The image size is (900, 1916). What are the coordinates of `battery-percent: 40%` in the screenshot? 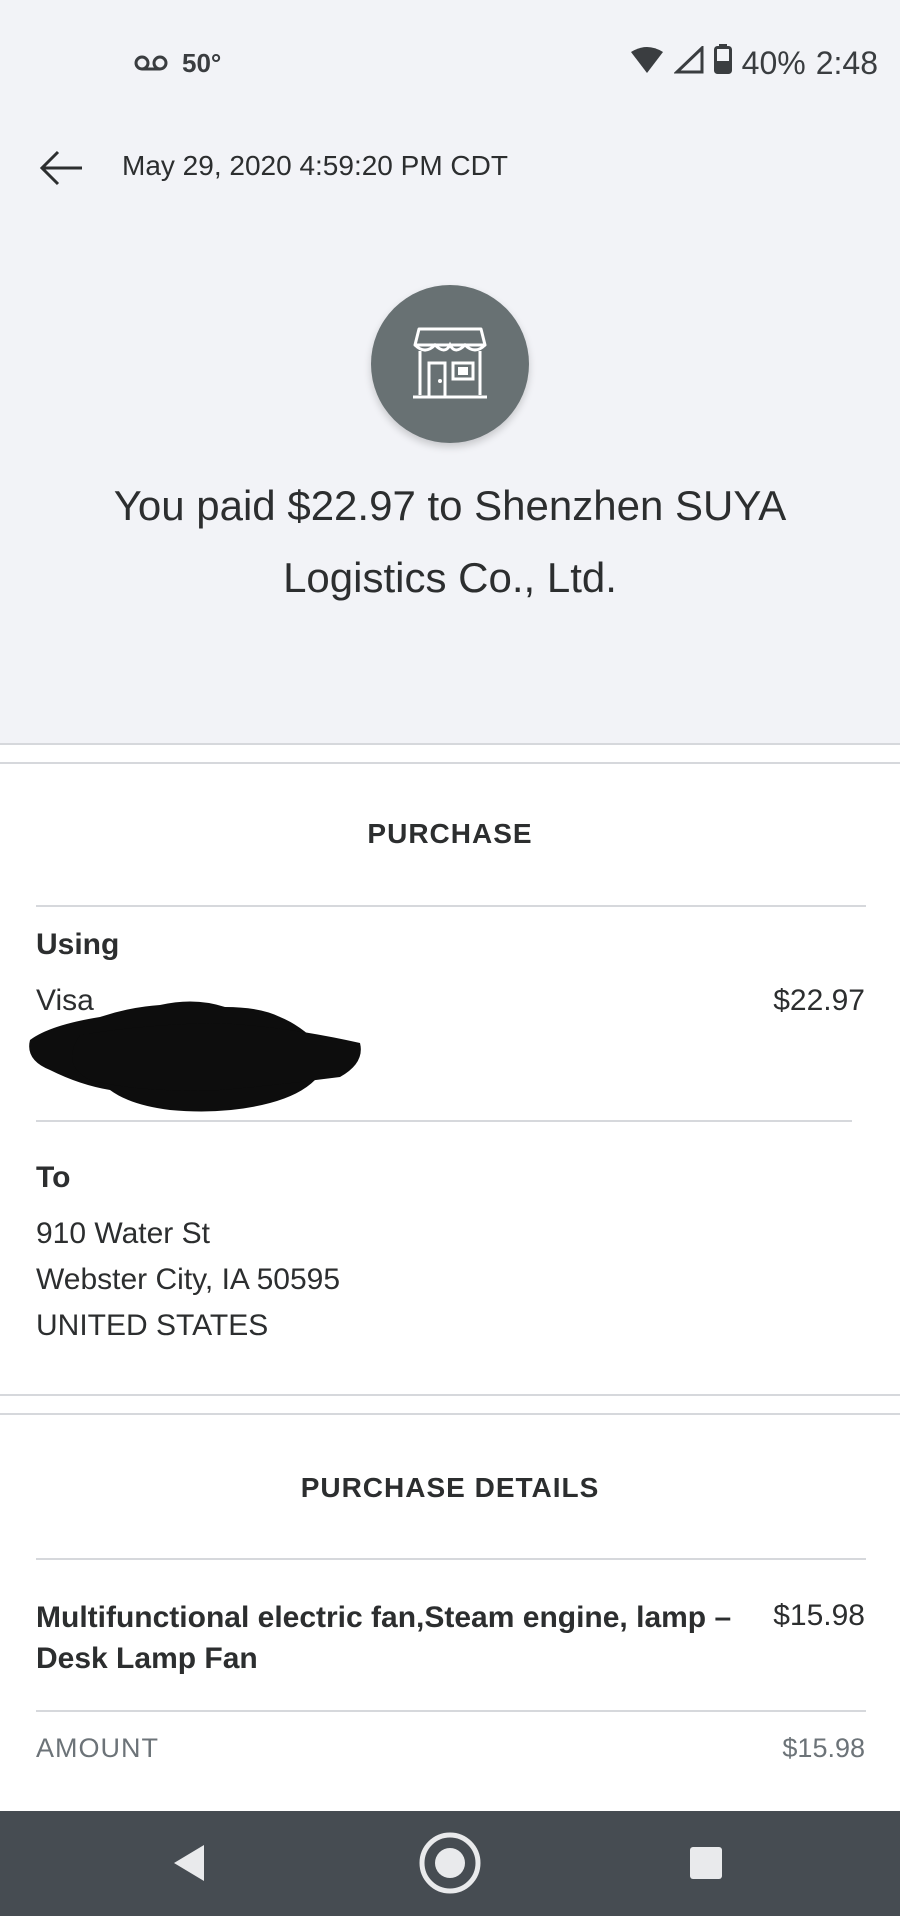 It's located at (773, 62).